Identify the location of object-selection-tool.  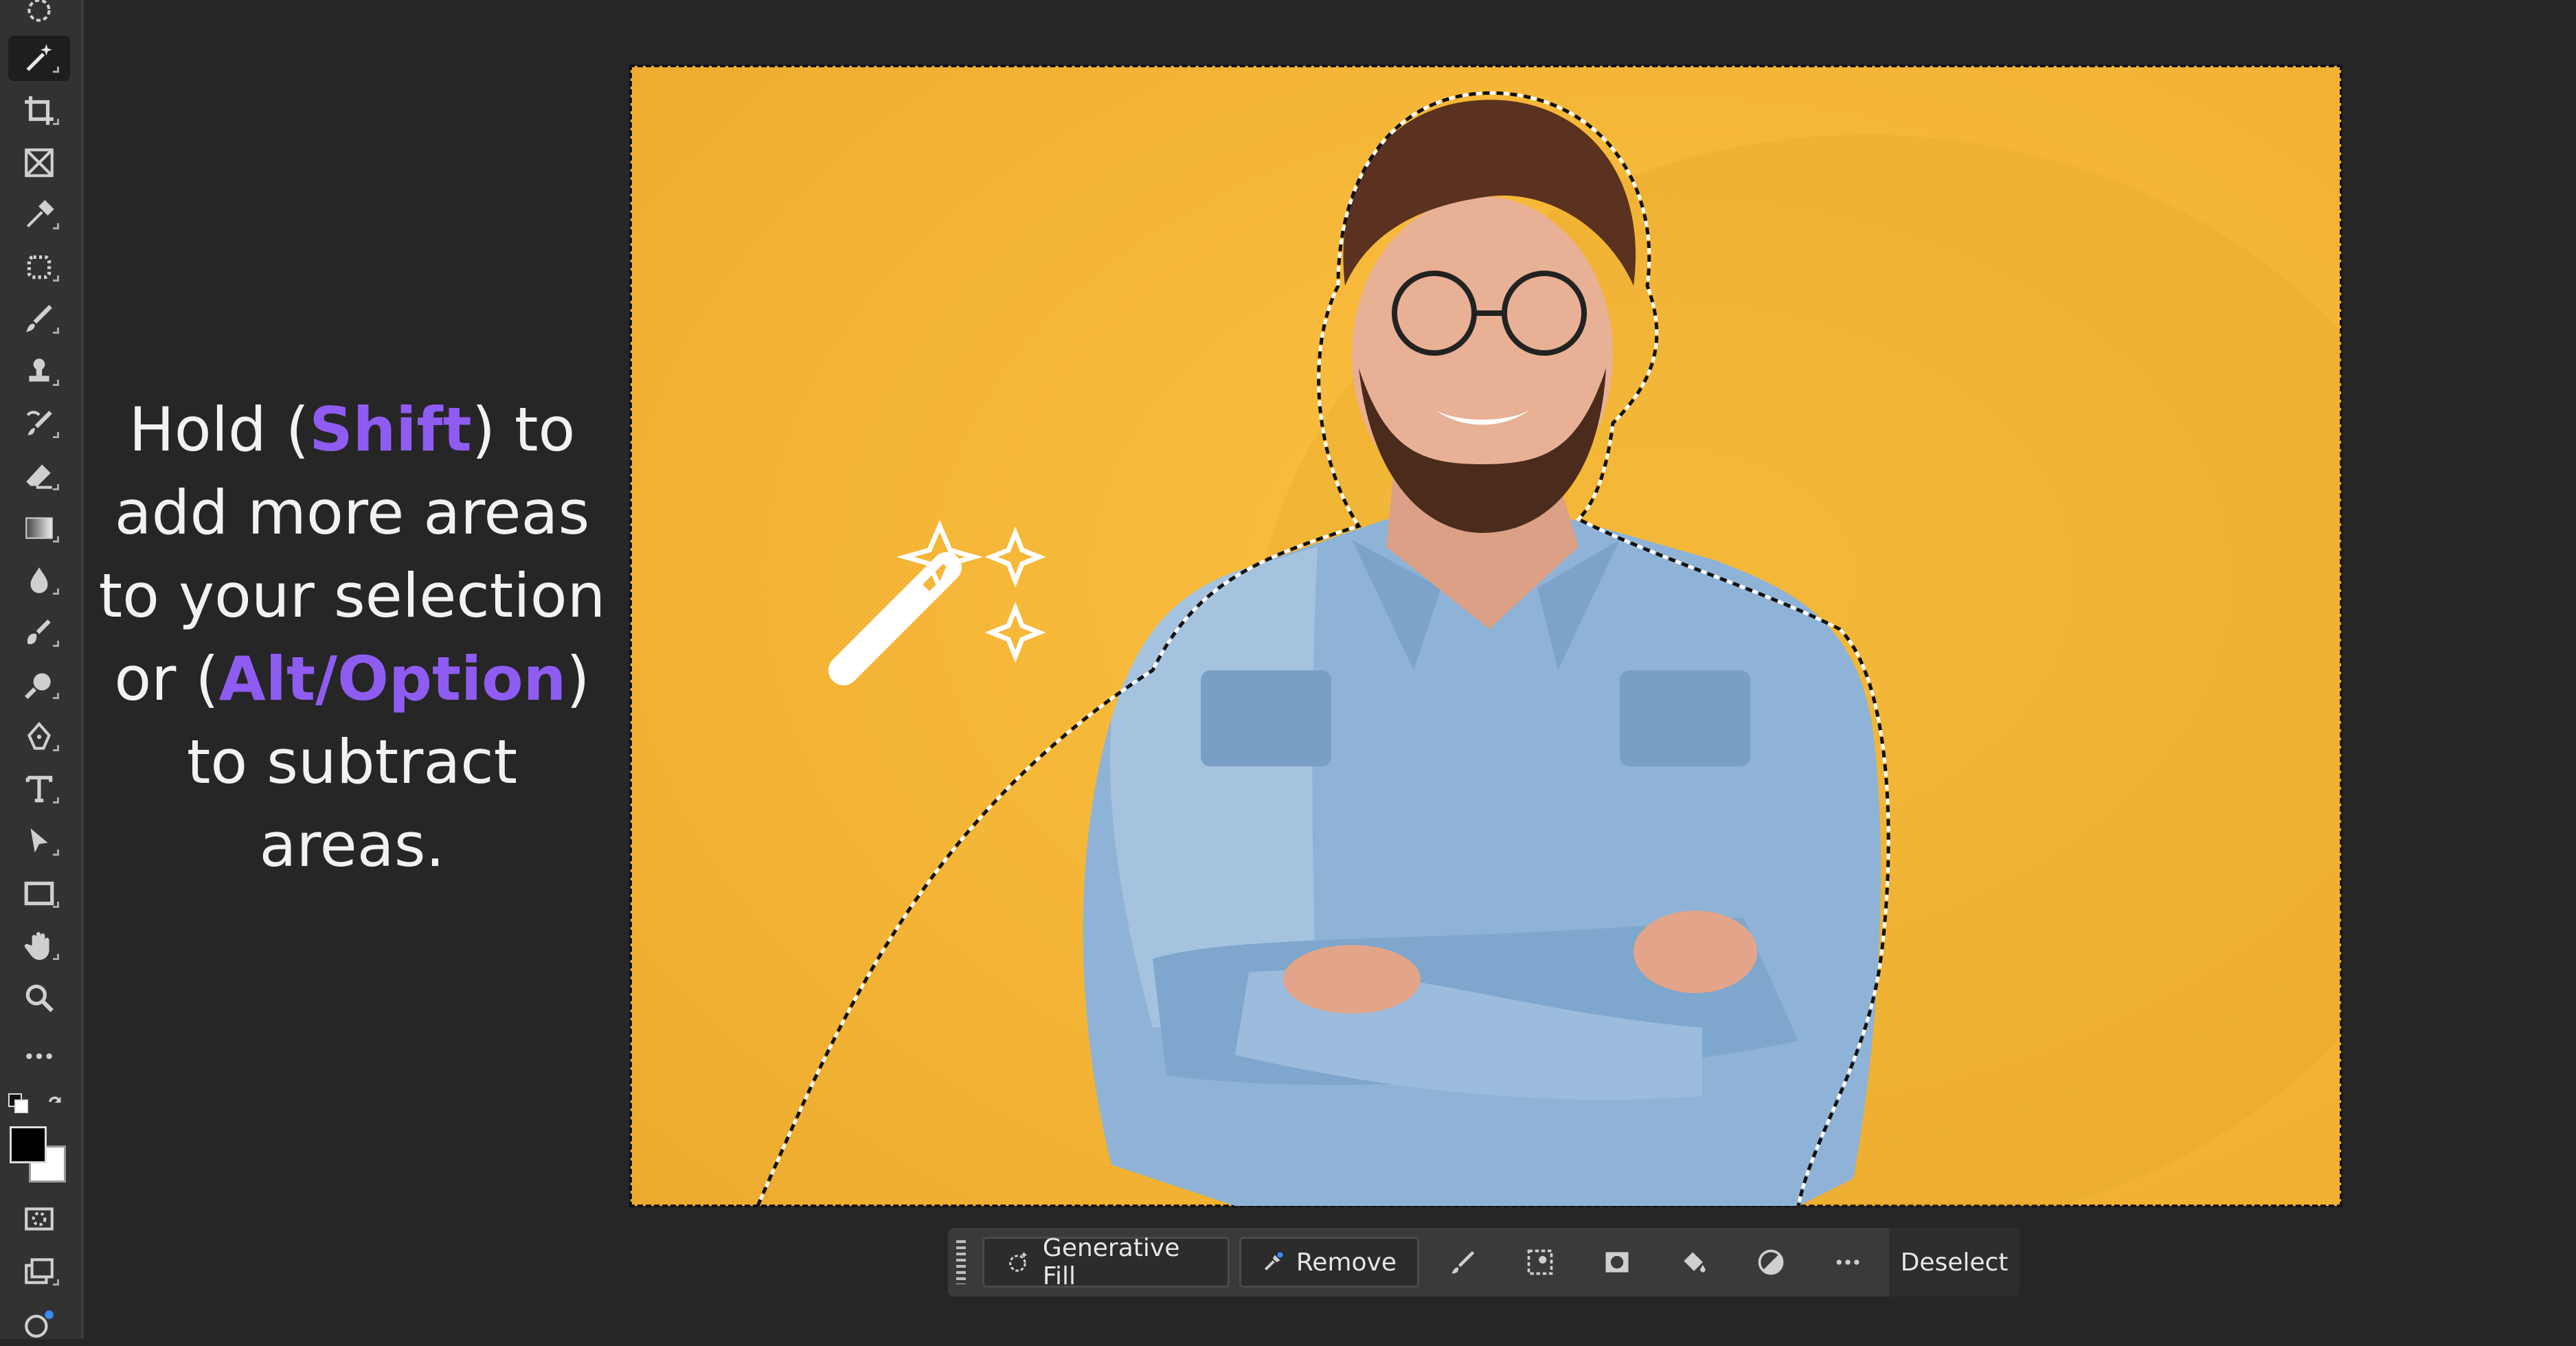
(39, 16).